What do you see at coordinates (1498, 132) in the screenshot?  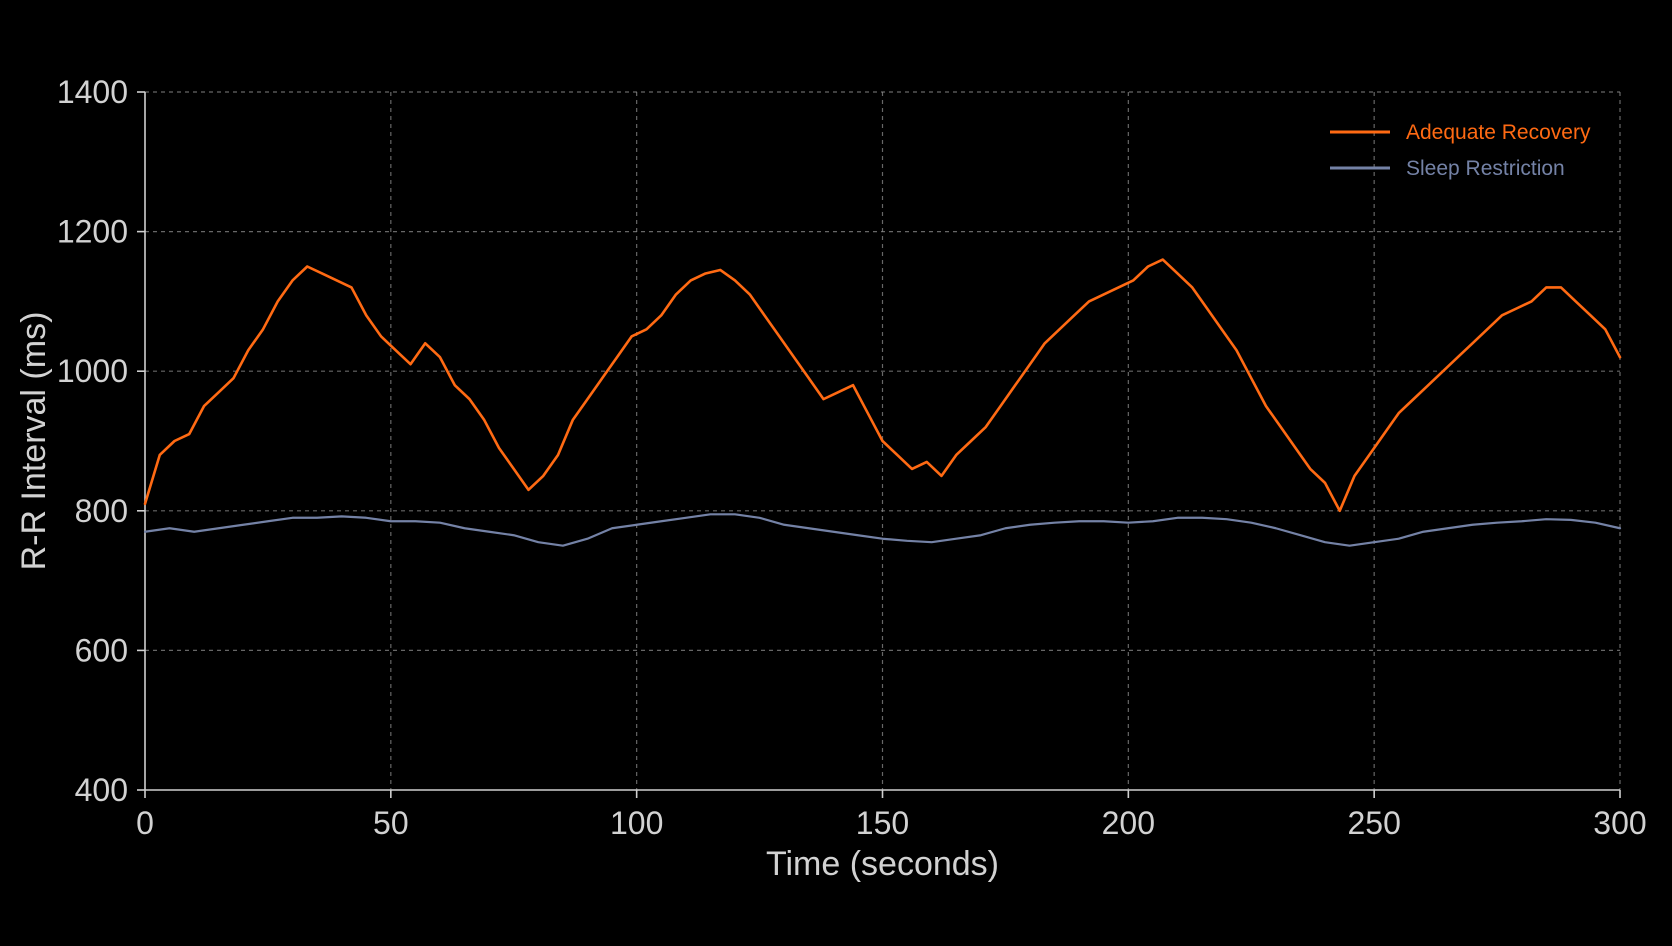 I see `legend-label: Adequate Recovery` at bounding box center [1498, 132].